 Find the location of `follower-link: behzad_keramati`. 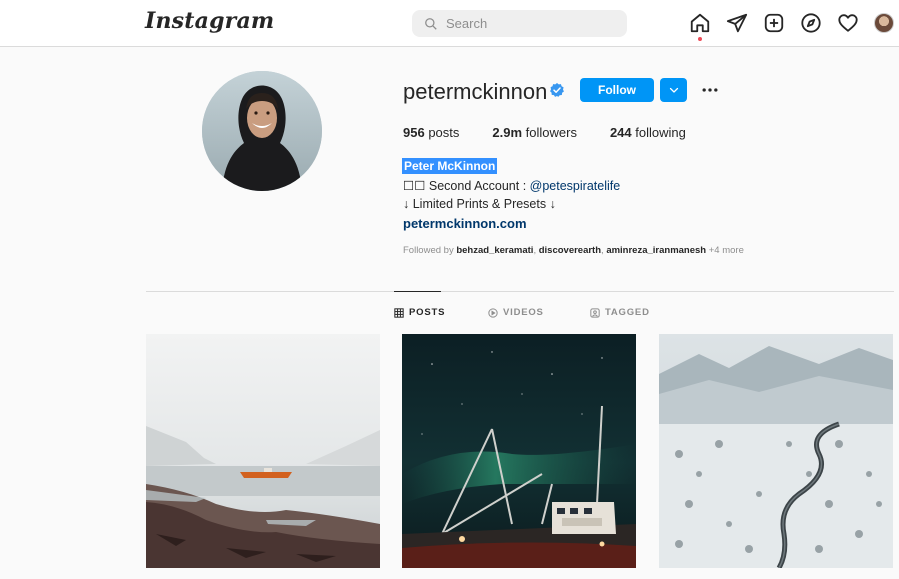

follower-link: behzad_keramati is located at coordinates (494, 250).